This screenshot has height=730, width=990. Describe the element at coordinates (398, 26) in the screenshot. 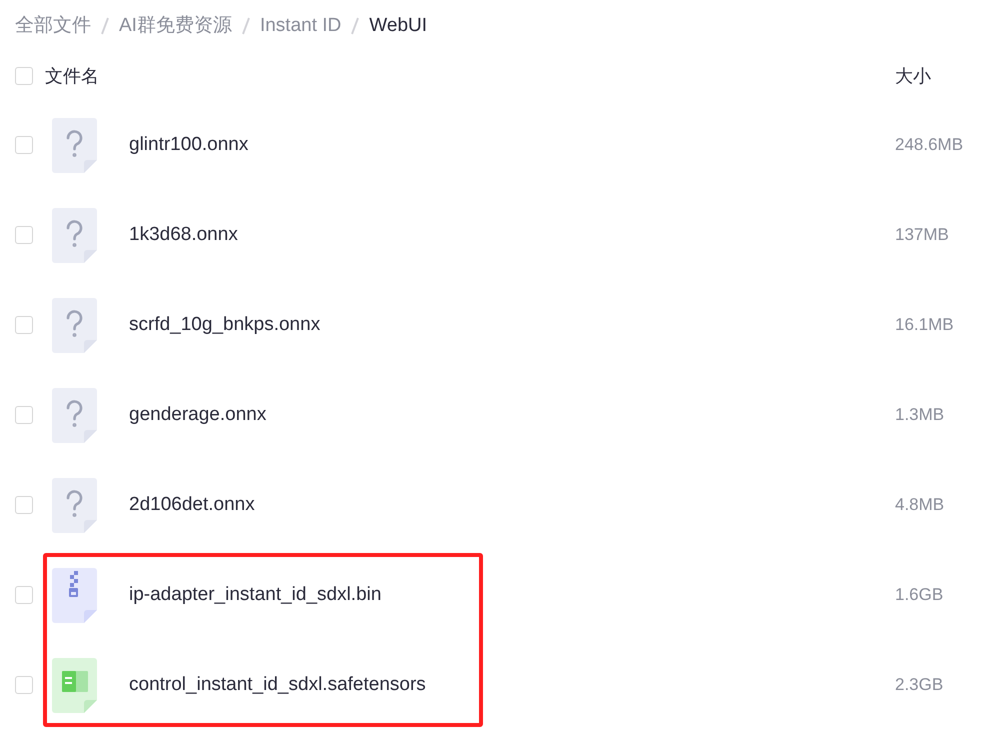

I see `breadcrumb-link: WebUI` at that location.